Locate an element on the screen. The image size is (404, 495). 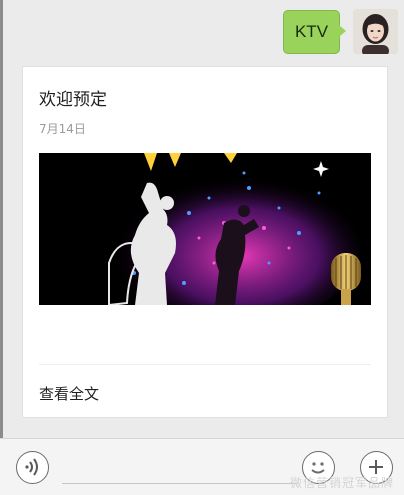
message-bubble: KTV is located at coordinates (314, 32).